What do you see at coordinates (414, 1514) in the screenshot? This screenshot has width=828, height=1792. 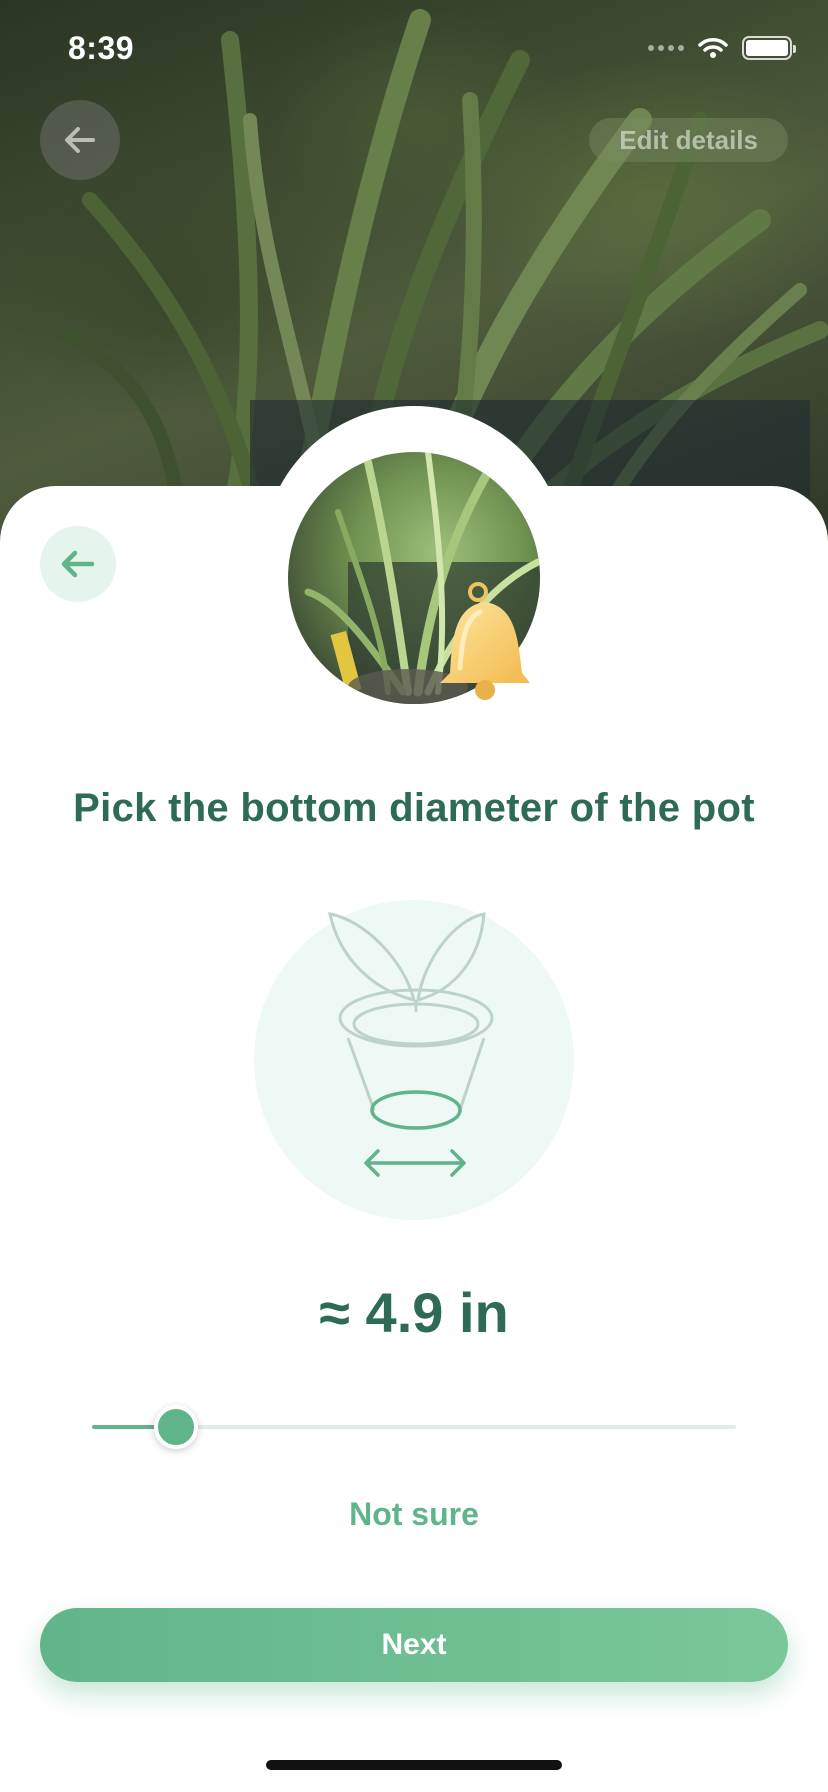 I see `not-sure-button: Not sure` at bounding box center [414, 1514].